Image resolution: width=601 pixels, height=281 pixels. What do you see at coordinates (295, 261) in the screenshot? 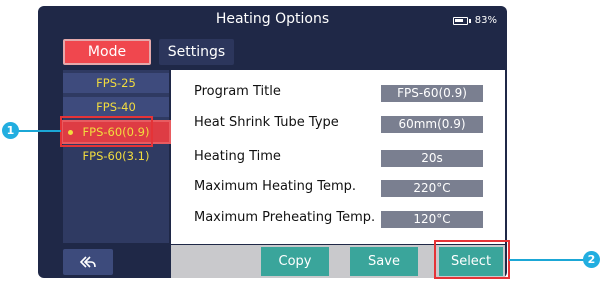
I see `copy-button: Copy` at bounding box center [295, 261].